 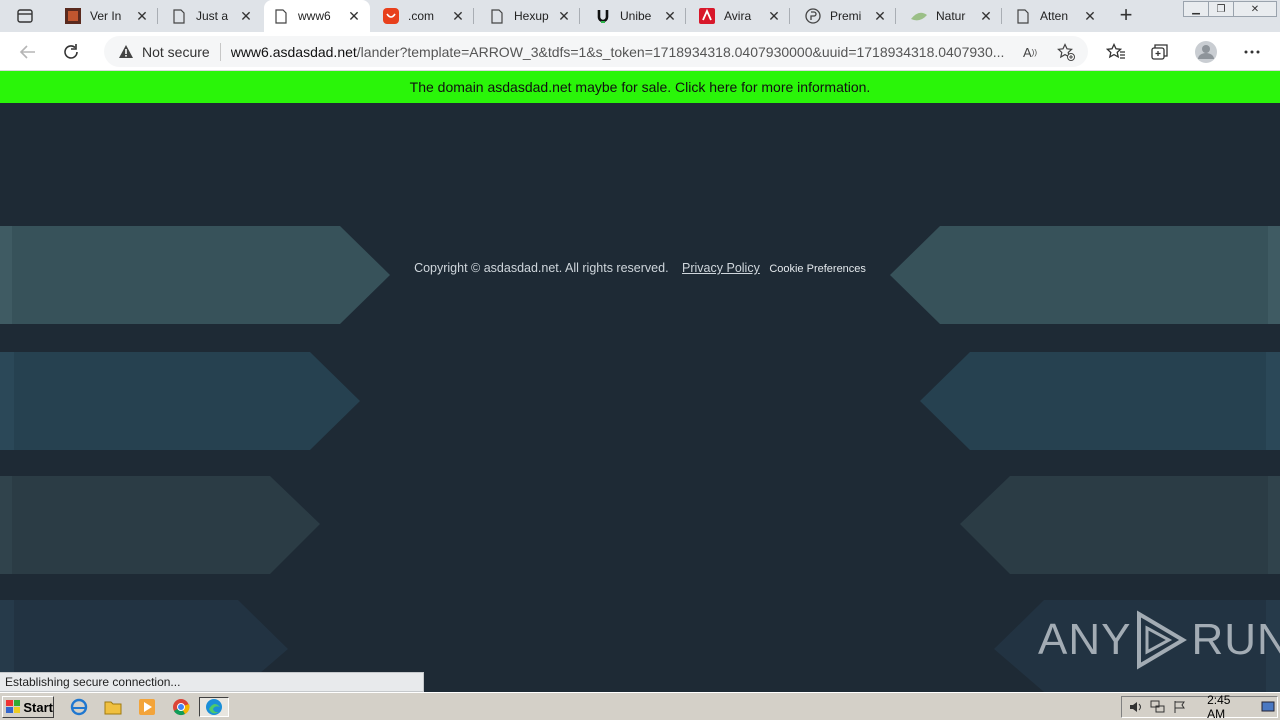 I want to click on privacy-policy-link: Privacy Policy, so click(x=721, y=268).